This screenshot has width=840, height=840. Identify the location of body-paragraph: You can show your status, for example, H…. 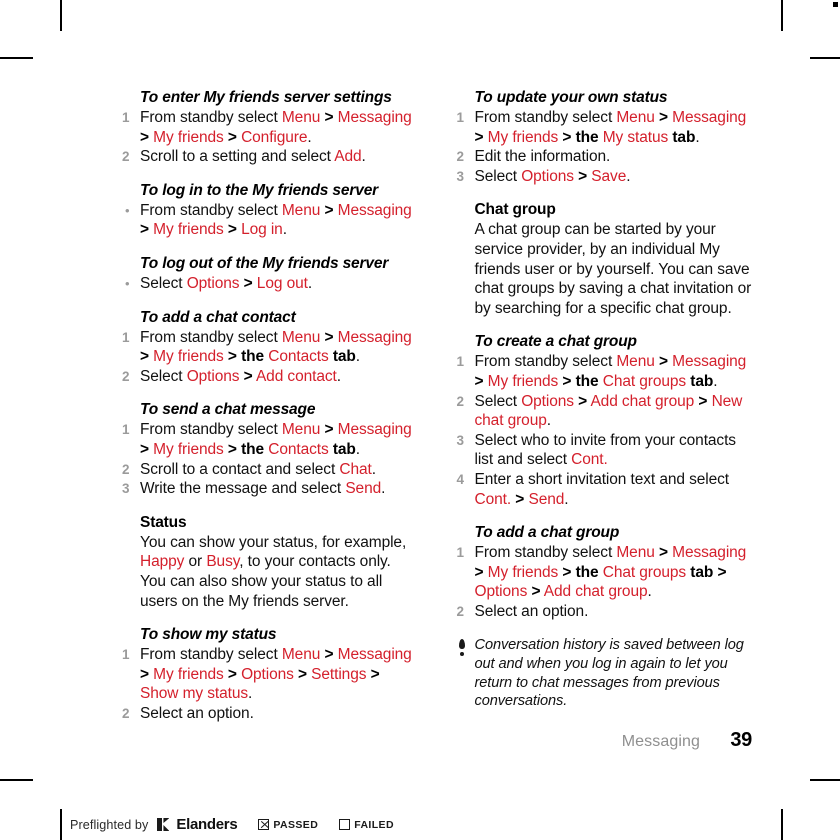
(273, 571).